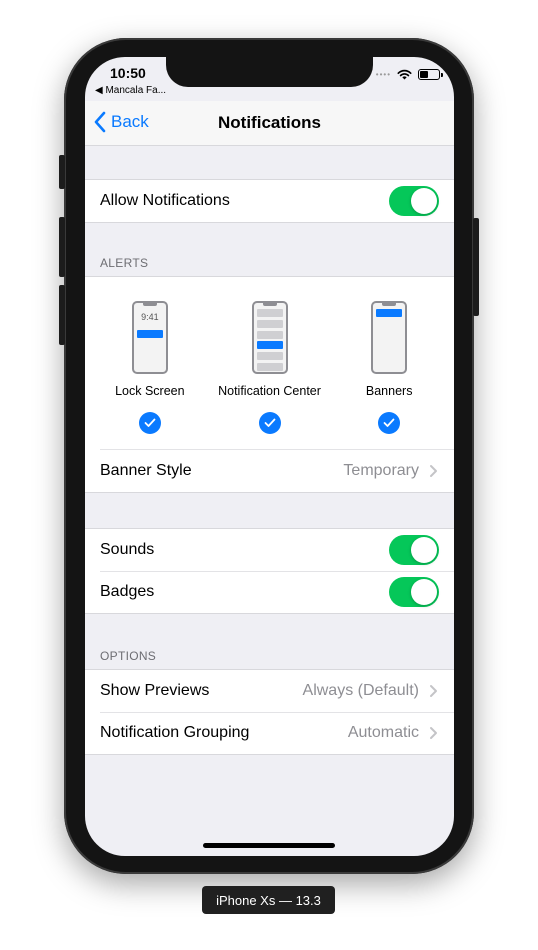 The image size is (538, 950). What do you see at coordinates (269, 423) in the screenshot?
I see `notification-center-checkmark-icon` at bounding box center [269, 423].